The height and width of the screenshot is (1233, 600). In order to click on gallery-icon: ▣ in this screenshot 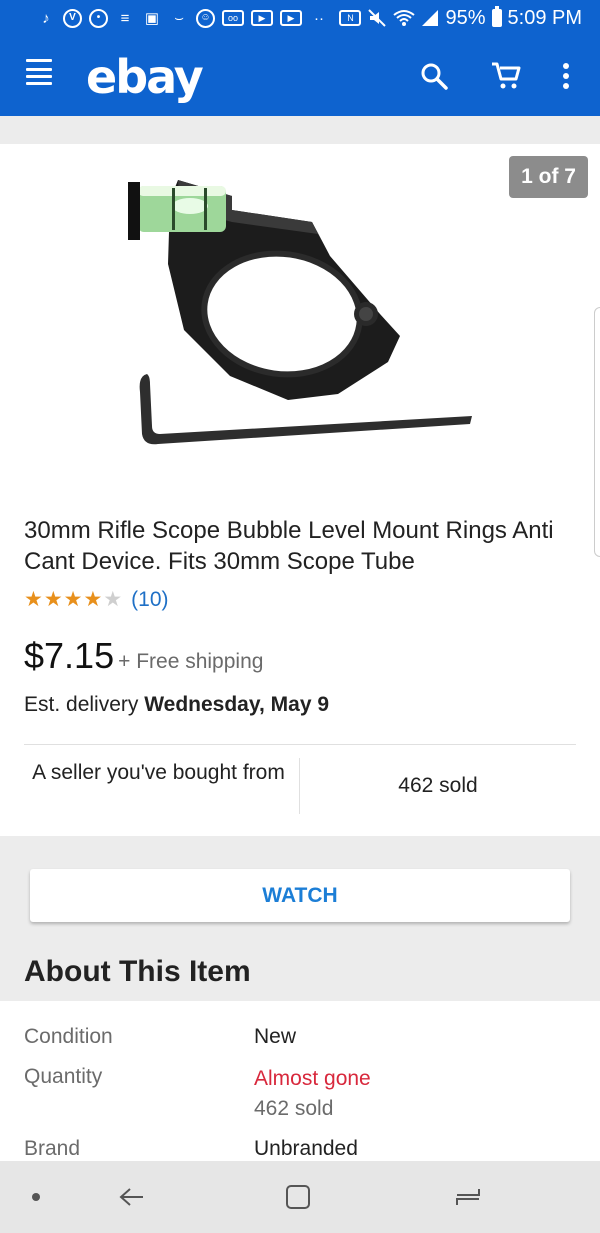, I will do `click(152, 18)`.